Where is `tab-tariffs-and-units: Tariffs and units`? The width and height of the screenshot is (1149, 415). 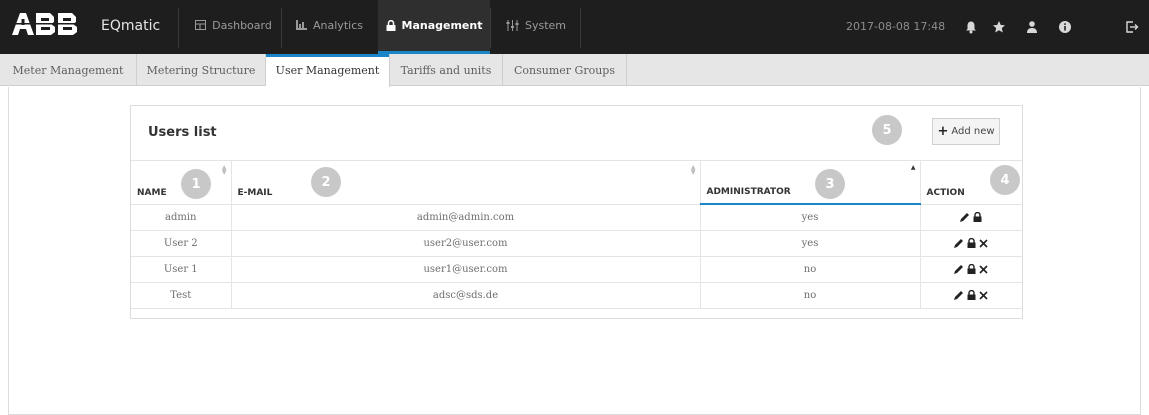
tab-tariffs-and-units: Tariffs and units is located at coordinates (446, 70).